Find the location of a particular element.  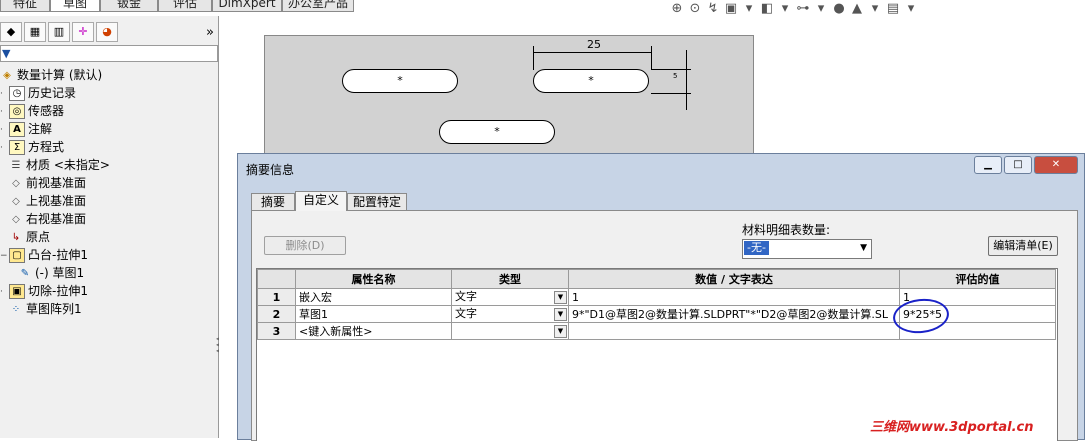

collapse-icon: − is located at coordinates (4, 256).